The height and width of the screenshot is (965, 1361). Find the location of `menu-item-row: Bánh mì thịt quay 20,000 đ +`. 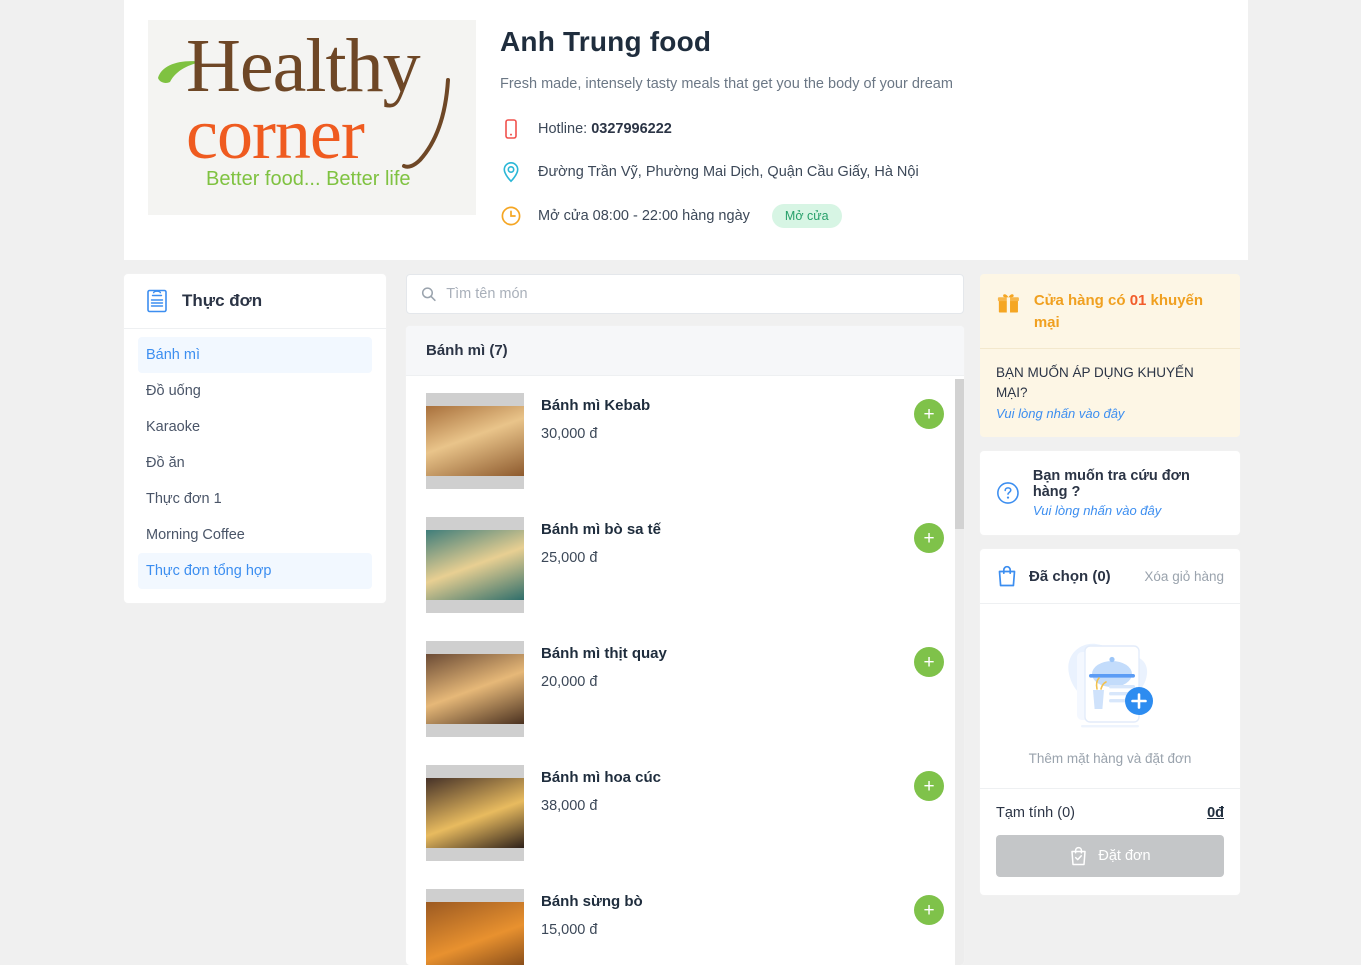

menu-item-row: Bánh mì thịt quay 20,000 đ + is located at coordinates (685, 689).